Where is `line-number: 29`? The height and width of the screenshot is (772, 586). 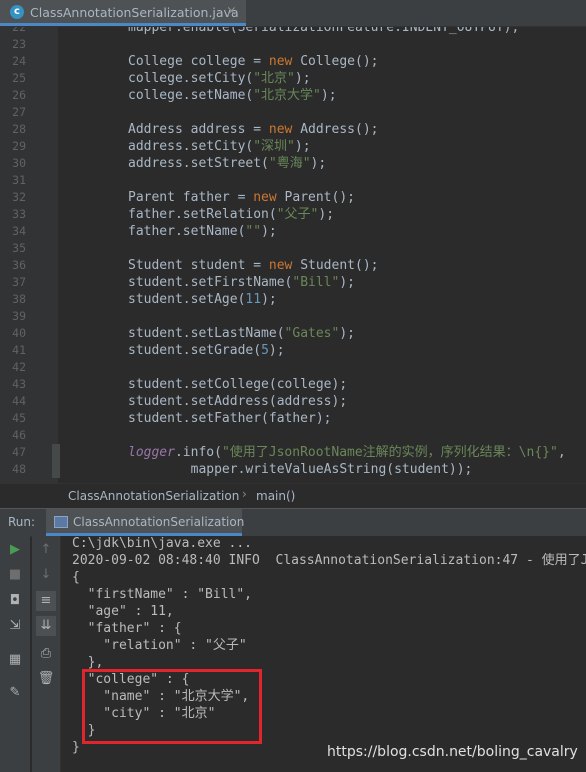 line-number: 29 is located at coordinates (19, 146).